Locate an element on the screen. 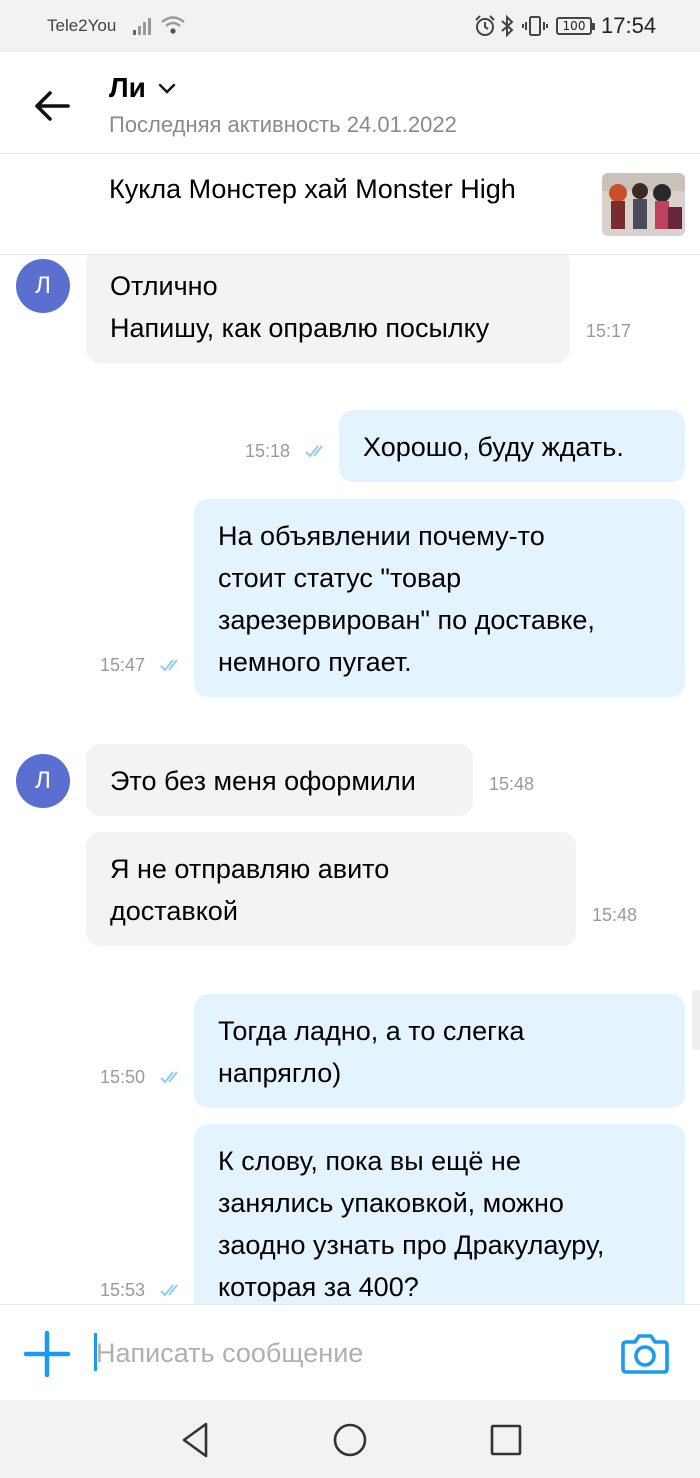 This screenshot has width=700, height=1478. message-bubble: Хорошо, буду ждать. is located at coordinates (512, 446).